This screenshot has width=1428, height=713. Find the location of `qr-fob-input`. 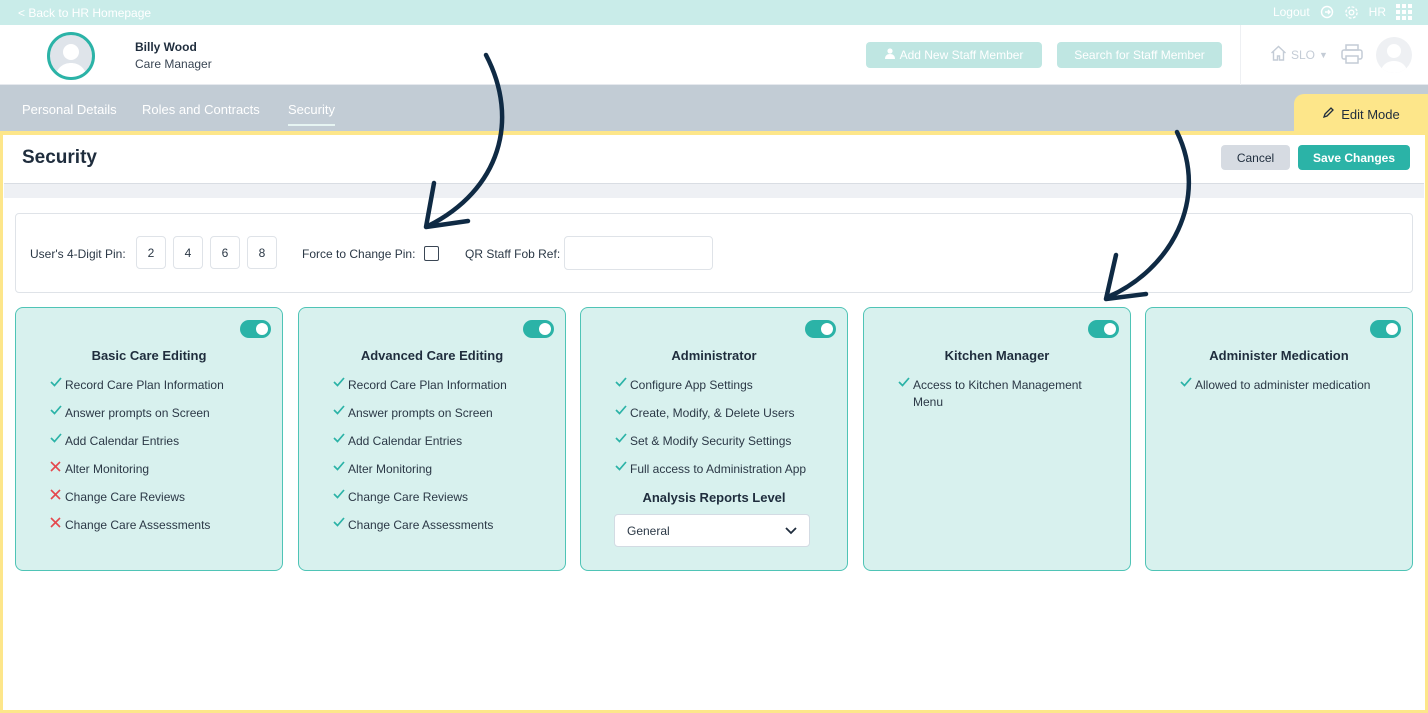

qr-fob-input is located at coordinates (638, 253).